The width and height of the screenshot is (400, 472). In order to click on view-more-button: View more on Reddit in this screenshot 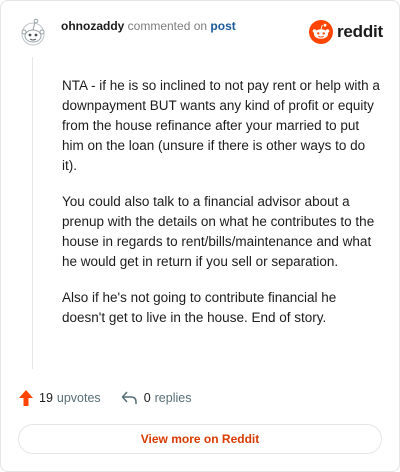, I will do `click(200, 439)`.